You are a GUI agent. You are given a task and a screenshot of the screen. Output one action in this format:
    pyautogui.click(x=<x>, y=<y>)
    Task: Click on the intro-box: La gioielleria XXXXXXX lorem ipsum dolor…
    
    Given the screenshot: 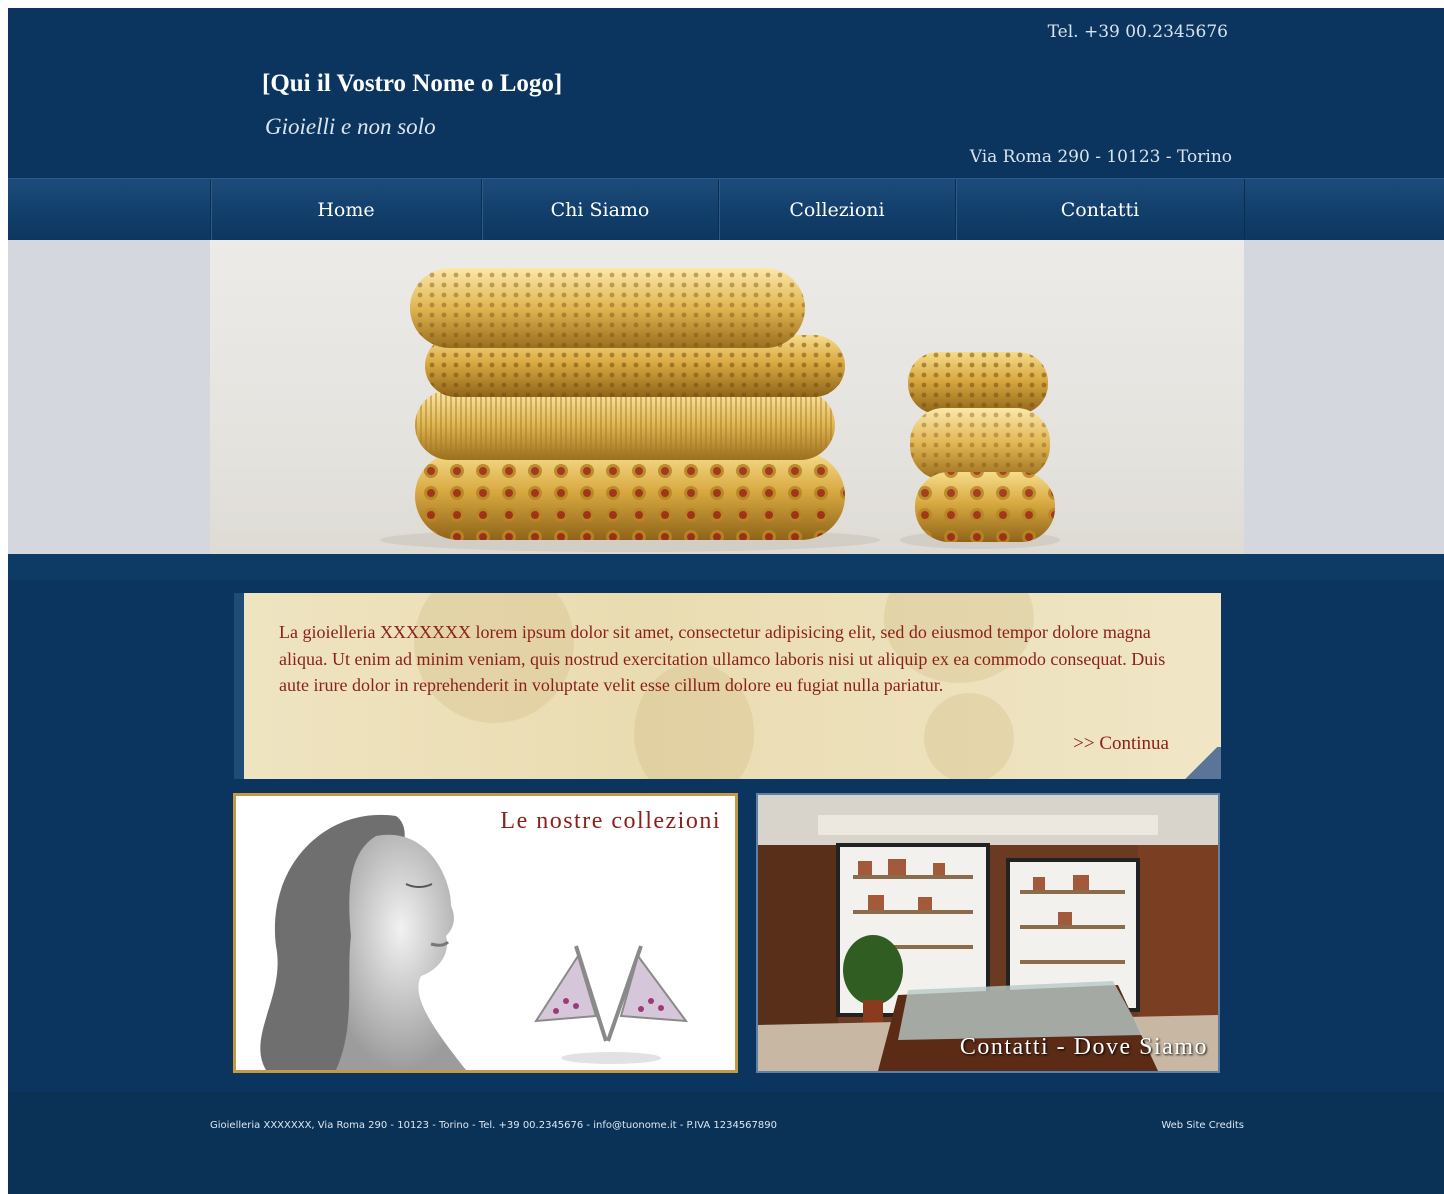 What is the action you would take?
    pyautogui.click(x=727, y=686)
    